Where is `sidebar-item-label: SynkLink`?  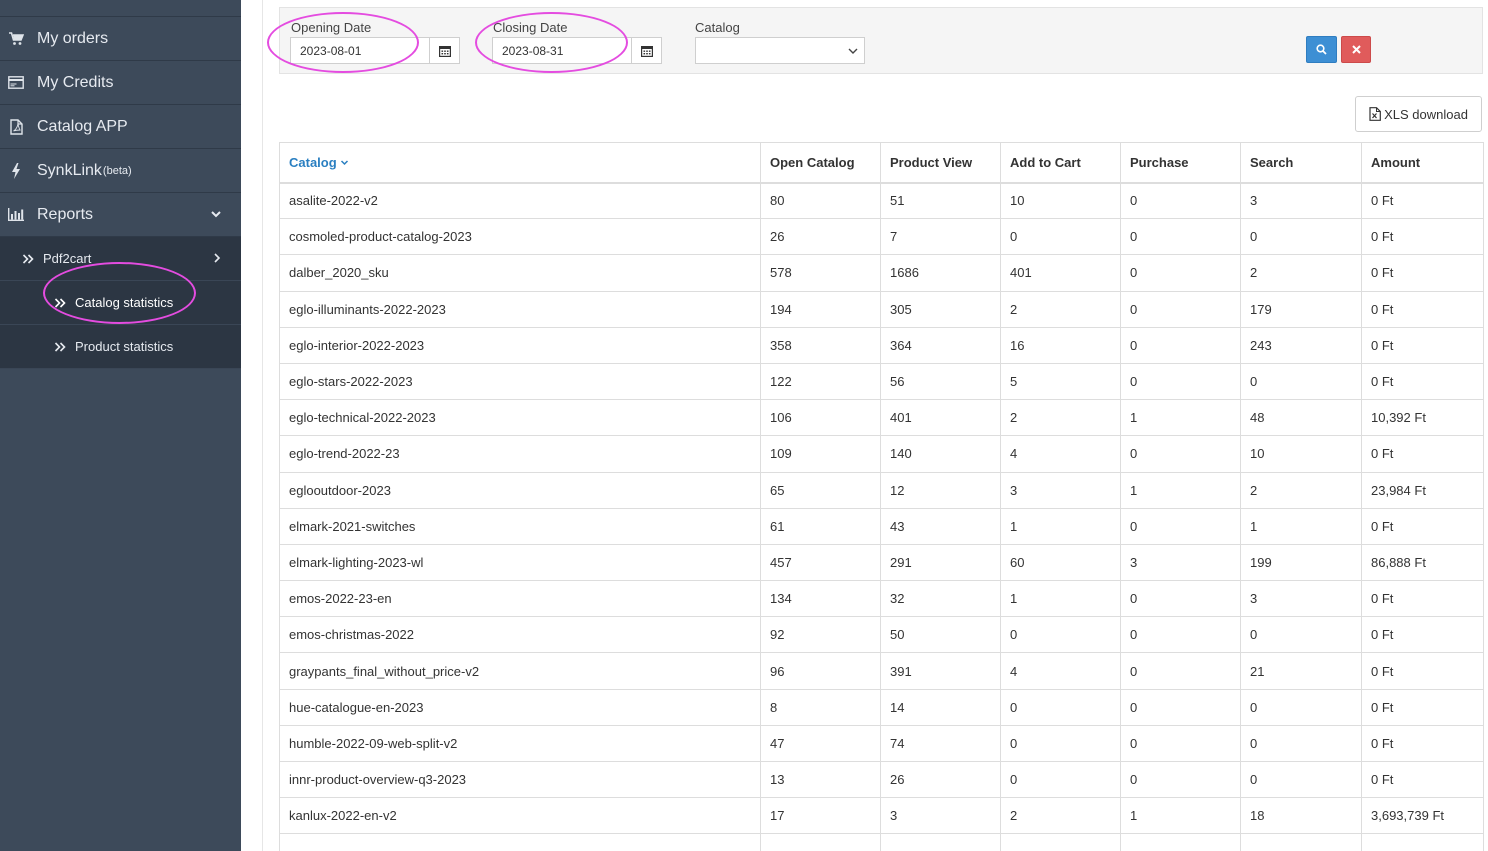 sidebar-item-label: SynkLink is located at coordinates (69, 170).